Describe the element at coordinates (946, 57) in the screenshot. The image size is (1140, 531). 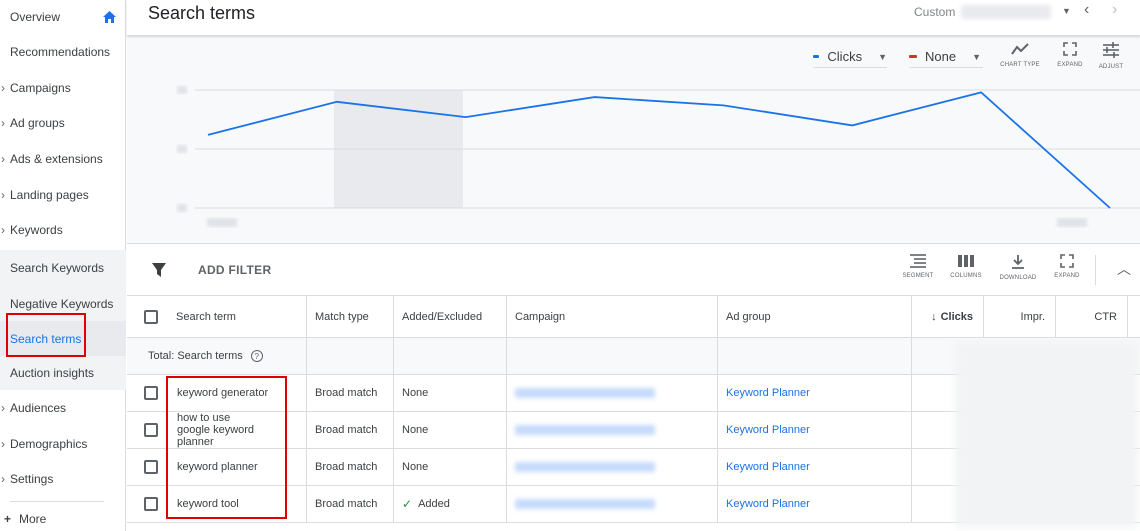
I see `metric-selector-2: None ▼` at that location.